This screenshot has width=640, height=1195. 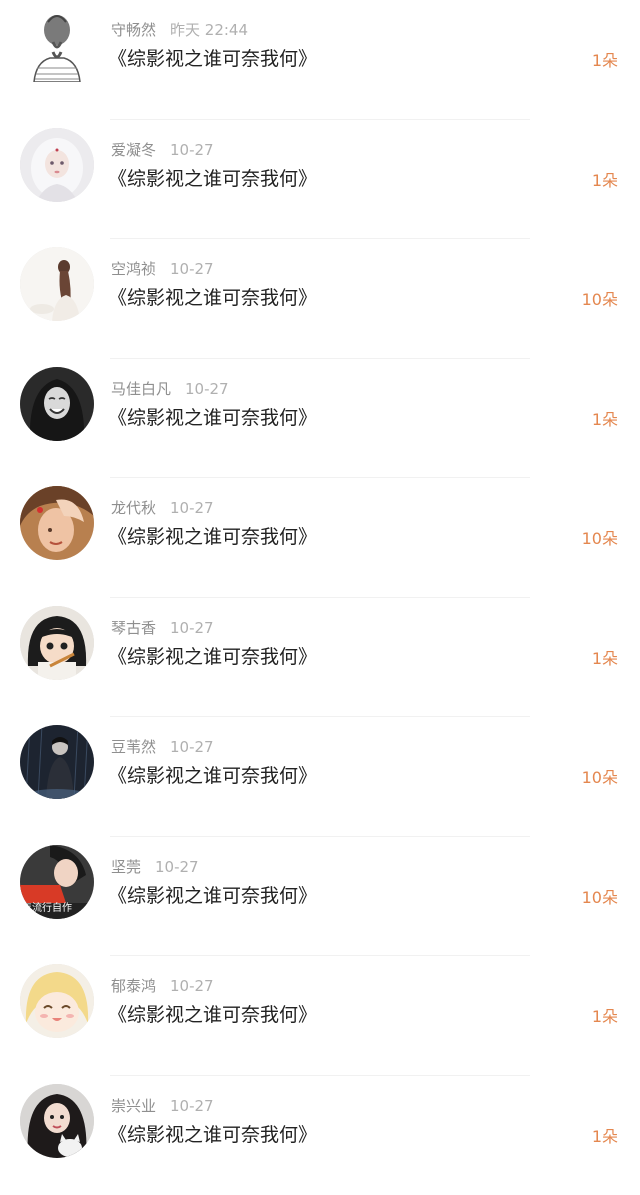 What do you see at coordinates (133, 269) in the screenshot?
I see `username: 空鸿祯` at bounding box center [133, 269].